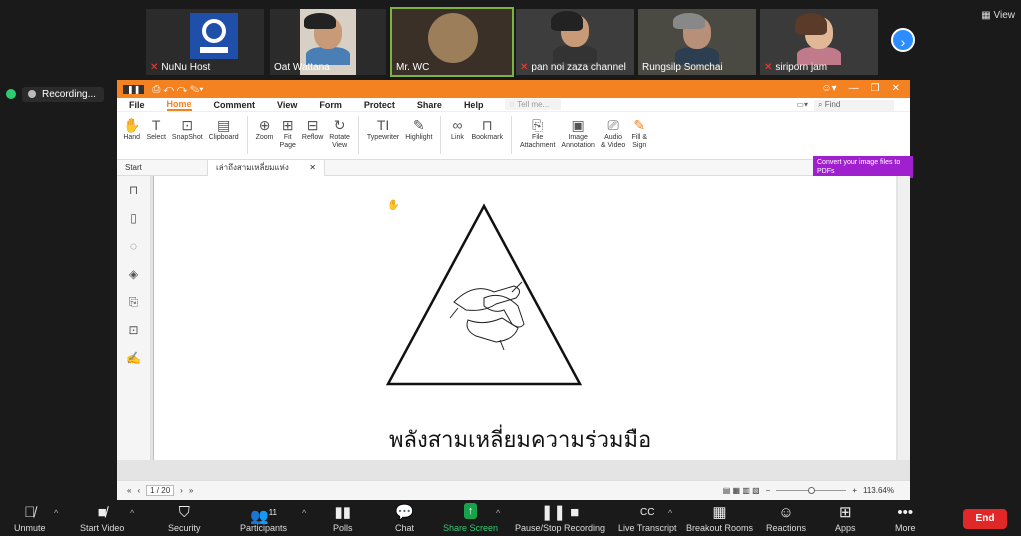 This screenshot has height=536, width=1021. I want to click on attachments-panel-icon: ⎘, so click(133, 302).